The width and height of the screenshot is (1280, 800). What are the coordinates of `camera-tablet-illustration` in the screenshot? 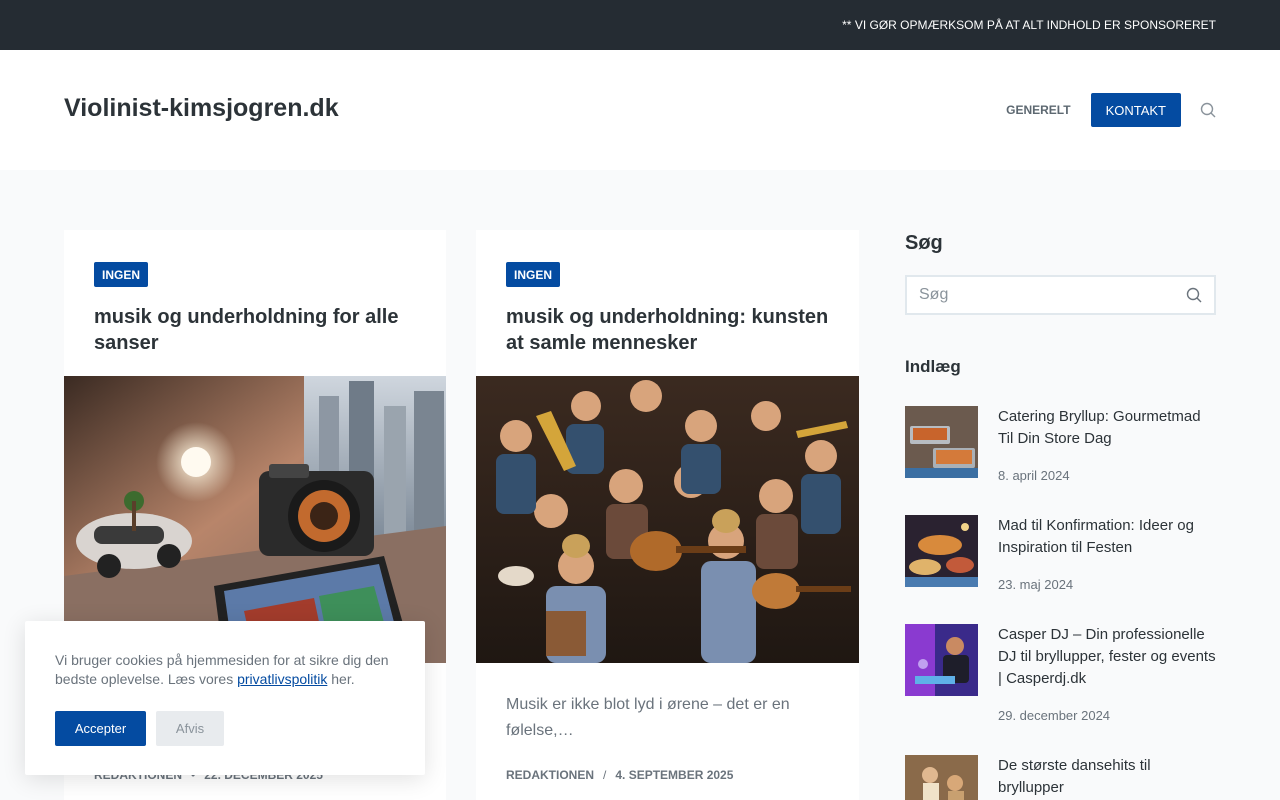 It's located at (255, 519).